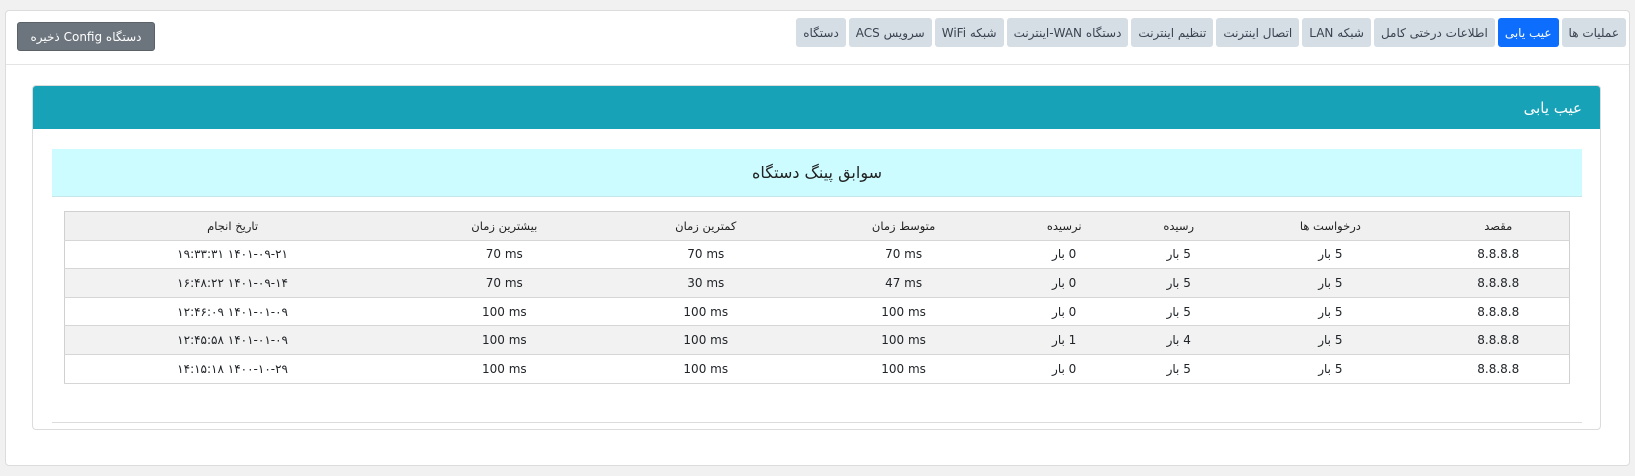 The image size is (1635, 476). What do you see at coordinates (232, 369) in the screenshot?
I see `table-cell: ۱۴۰۰-۱۰-۲۹ ۱۴:۱۵:۱۸` at bounding box center [232, 369].